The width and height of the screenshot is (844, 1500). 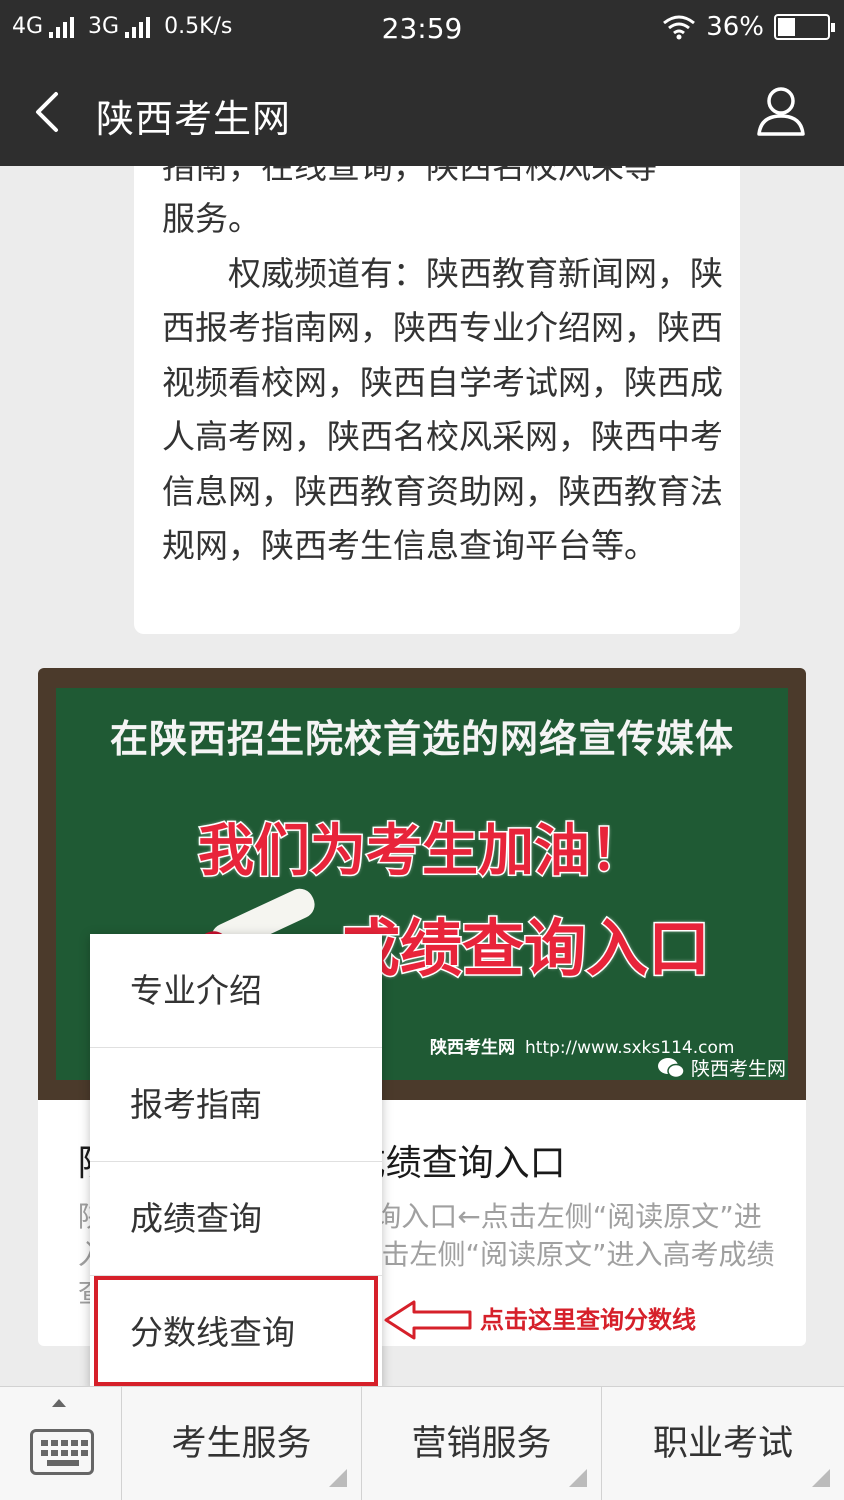 I want to click on back-icon, so click(x=48, y=112).